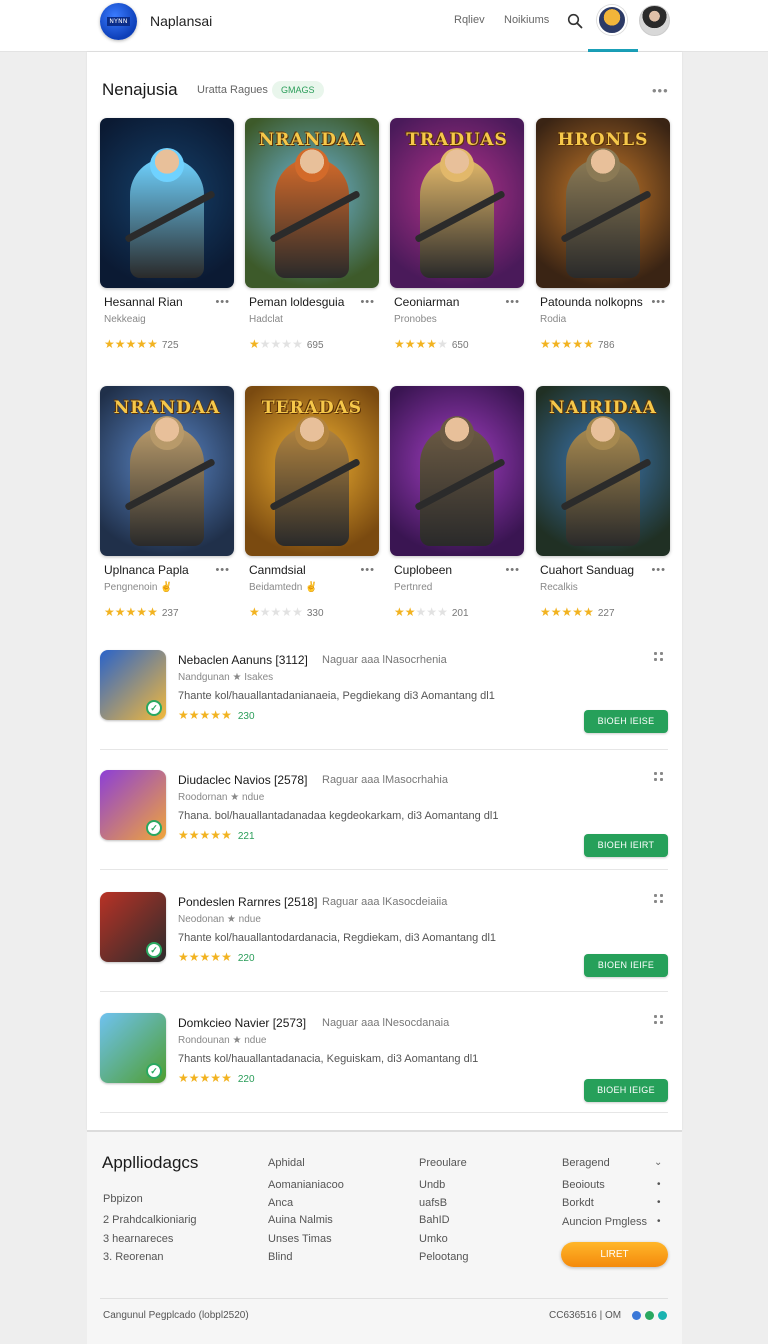 This screenshot has height=1344, width=768. What do you see at coordinates (150, 1220) in the screenshot?
I see `footer-left-item-2: 2 Prahdcalkioniarig` at bounding box center [150, 1220].